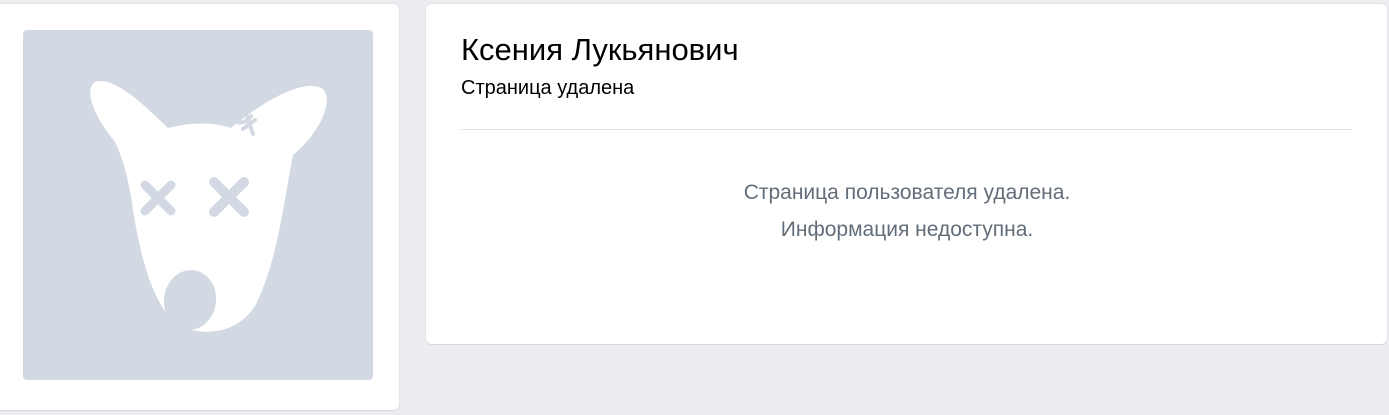 Image resolution: width=1389 pixels, height=415 pixels. What do you see at coordinates (548, 88) in the screenshot?
I see `profile-status: Страница удалена` at bounding box center [548, 88].